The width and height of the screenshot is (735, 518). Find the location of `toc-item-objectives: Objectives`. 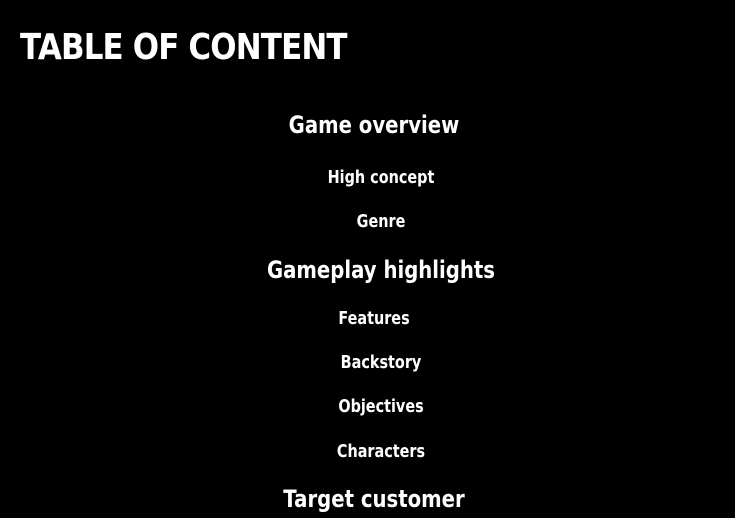

toc-item-objectives: Objectives is located at coordinates (381, 406).